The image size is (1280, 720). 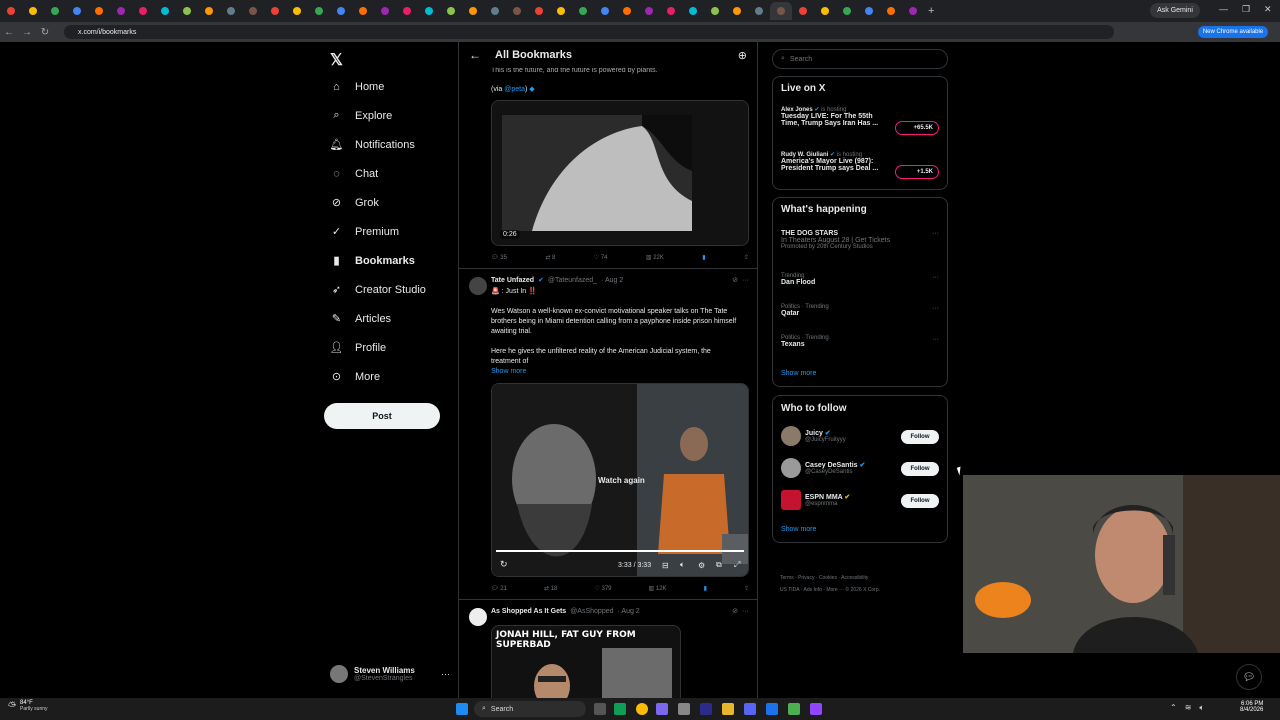 I want to click on nav-profile: 👤︎ Profile, so click(x=358, y=348).